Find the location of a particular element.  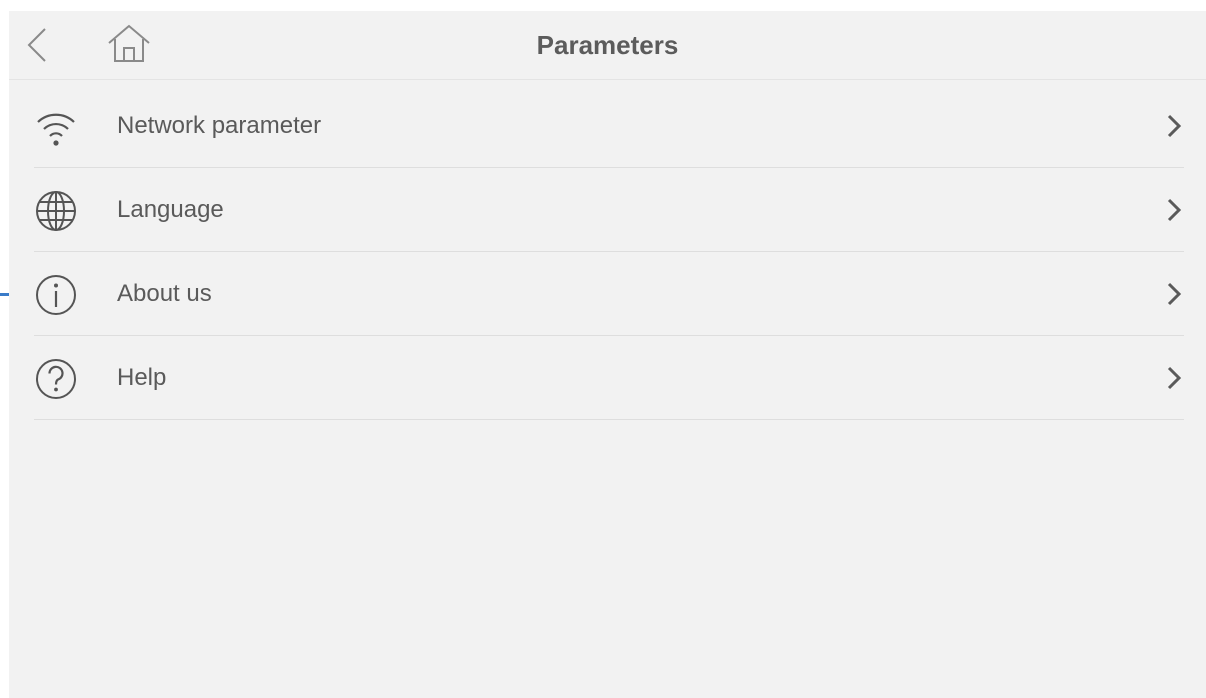

header-divider is located at coordinates (607, 79).